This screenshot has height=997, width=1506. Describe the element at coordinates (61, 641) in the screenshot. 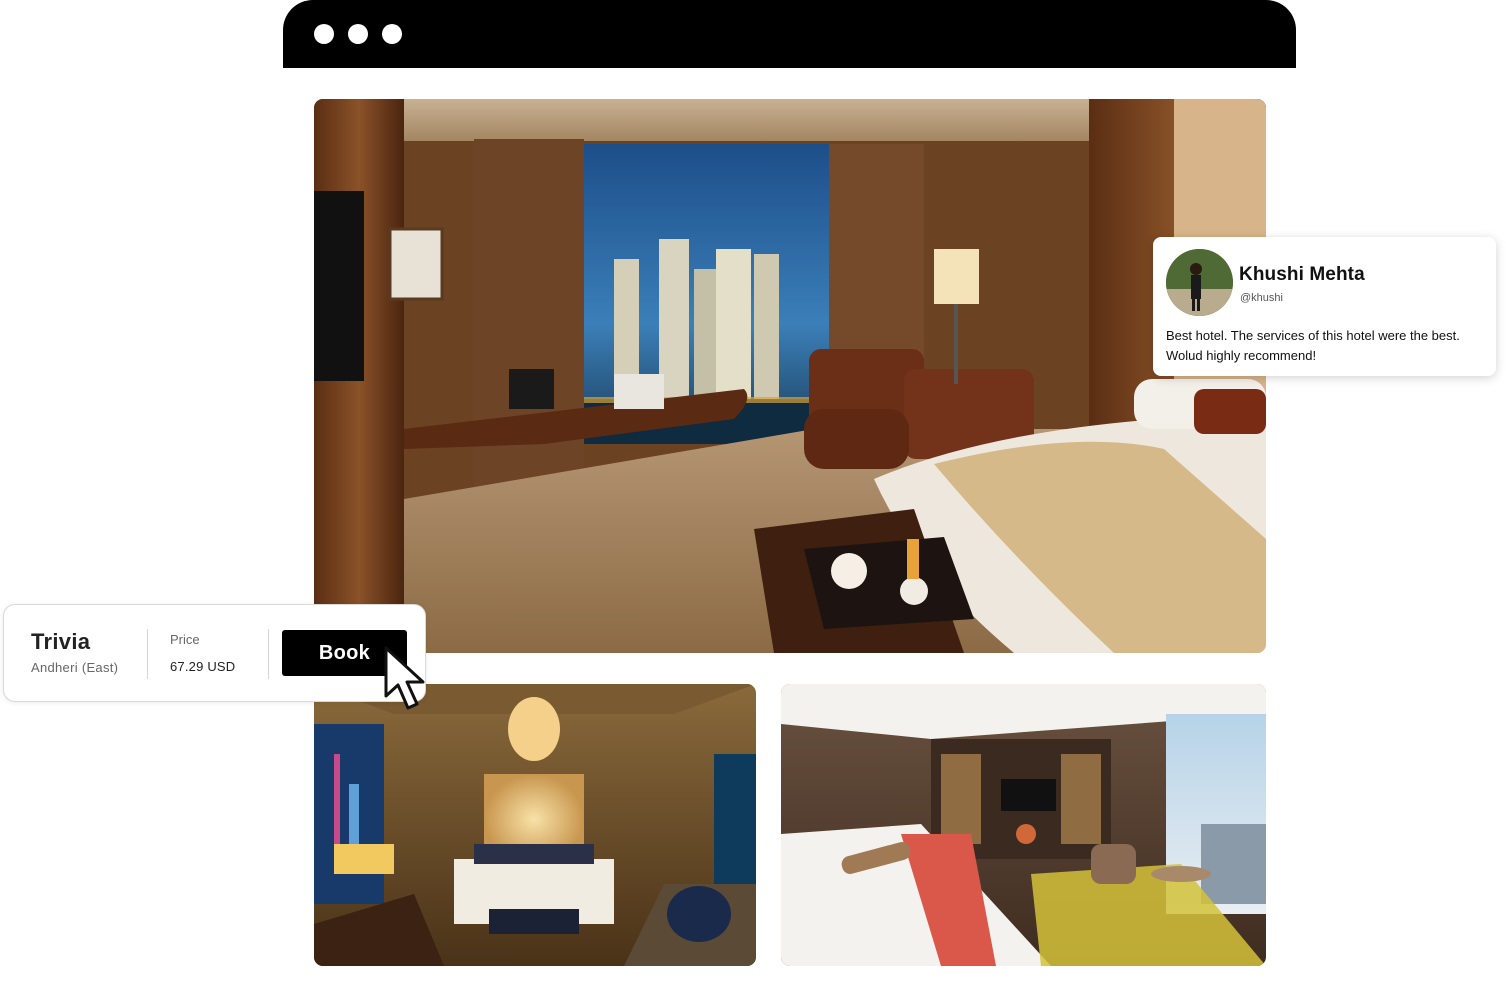

I see `hotel-name: Trivia` at that location.